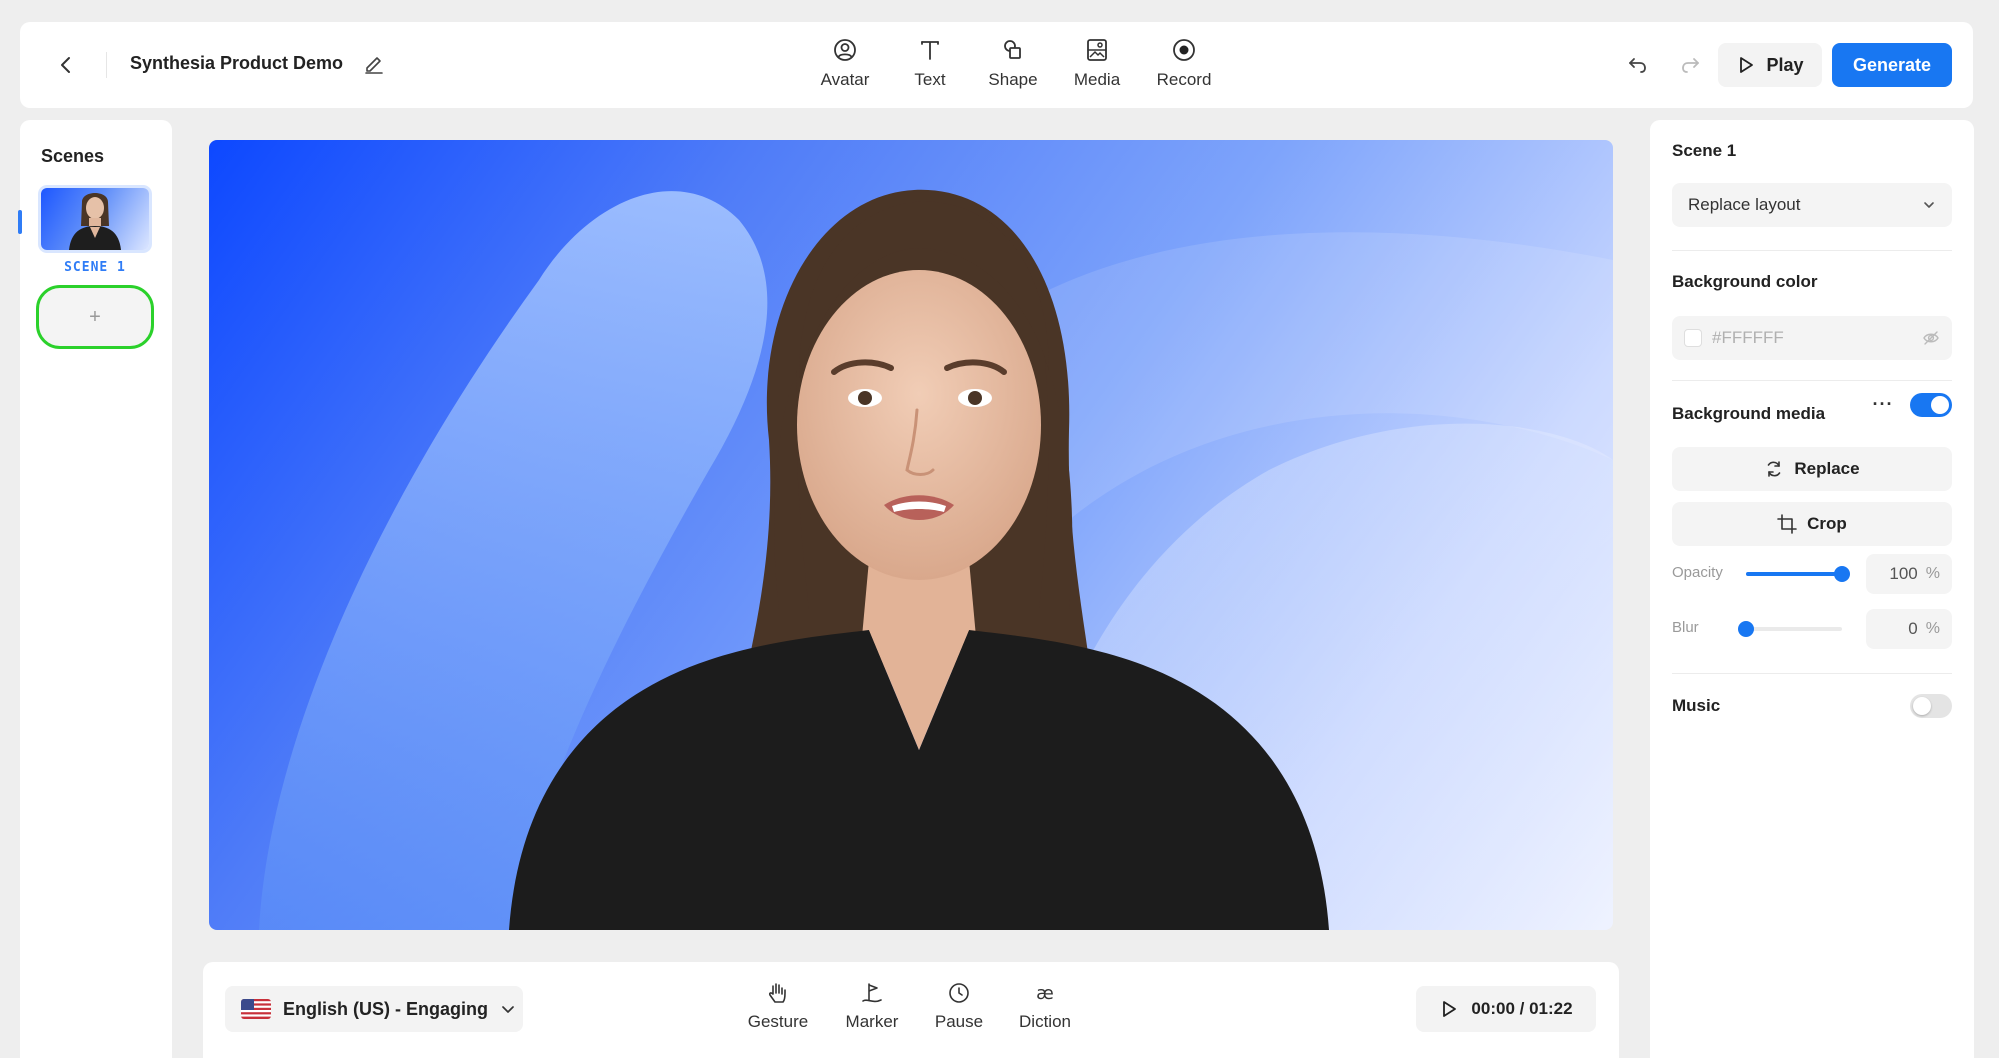 The width and height of the screenshot is (1999, 1058). I want to click on svg-text: æ, so click(1045, 993).